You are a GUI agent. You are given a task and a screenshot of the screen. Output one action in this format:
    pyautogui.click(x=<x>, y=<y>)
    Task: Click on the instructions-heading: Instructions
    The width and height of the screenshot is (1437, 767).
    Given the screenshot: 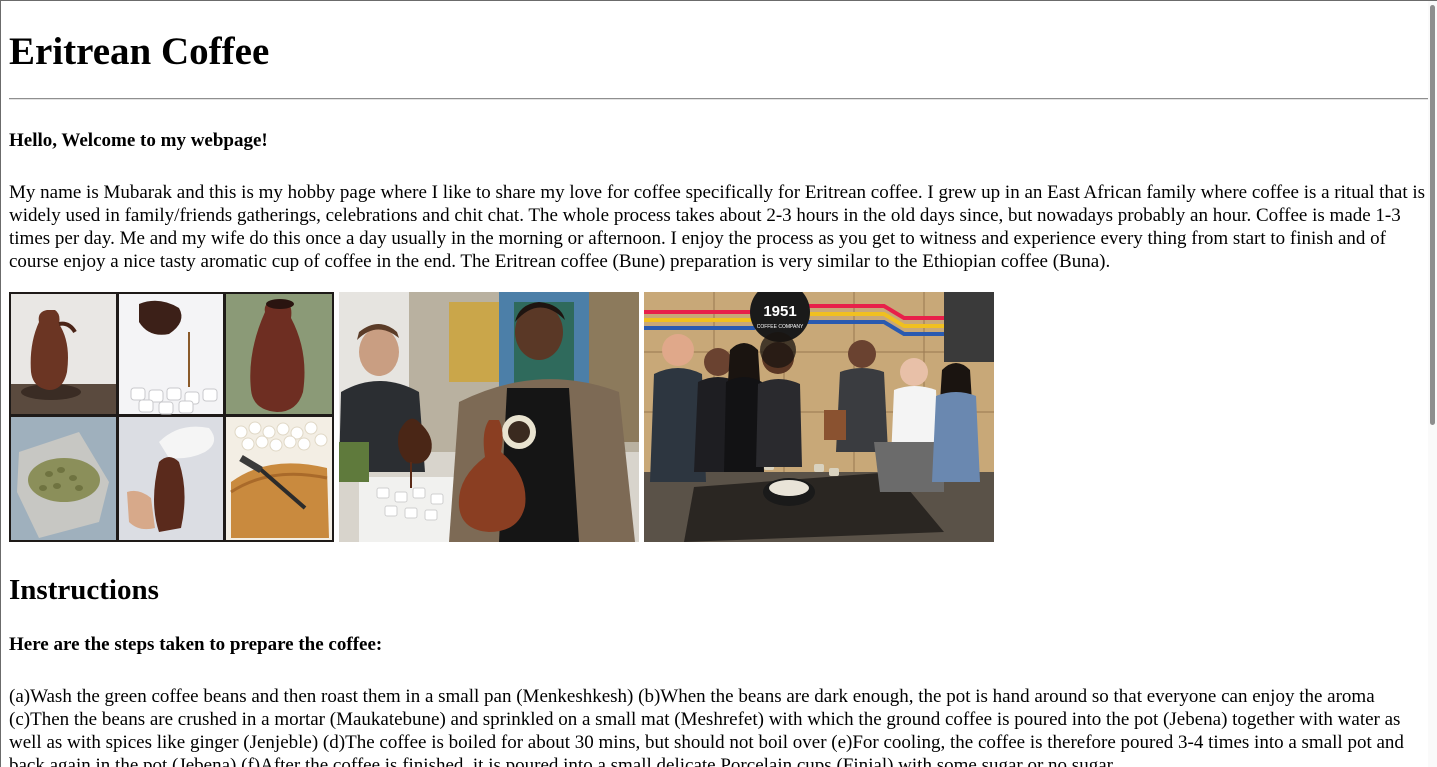 What is the action you would take?
    pyautogui.click(x=84, y=590)
    